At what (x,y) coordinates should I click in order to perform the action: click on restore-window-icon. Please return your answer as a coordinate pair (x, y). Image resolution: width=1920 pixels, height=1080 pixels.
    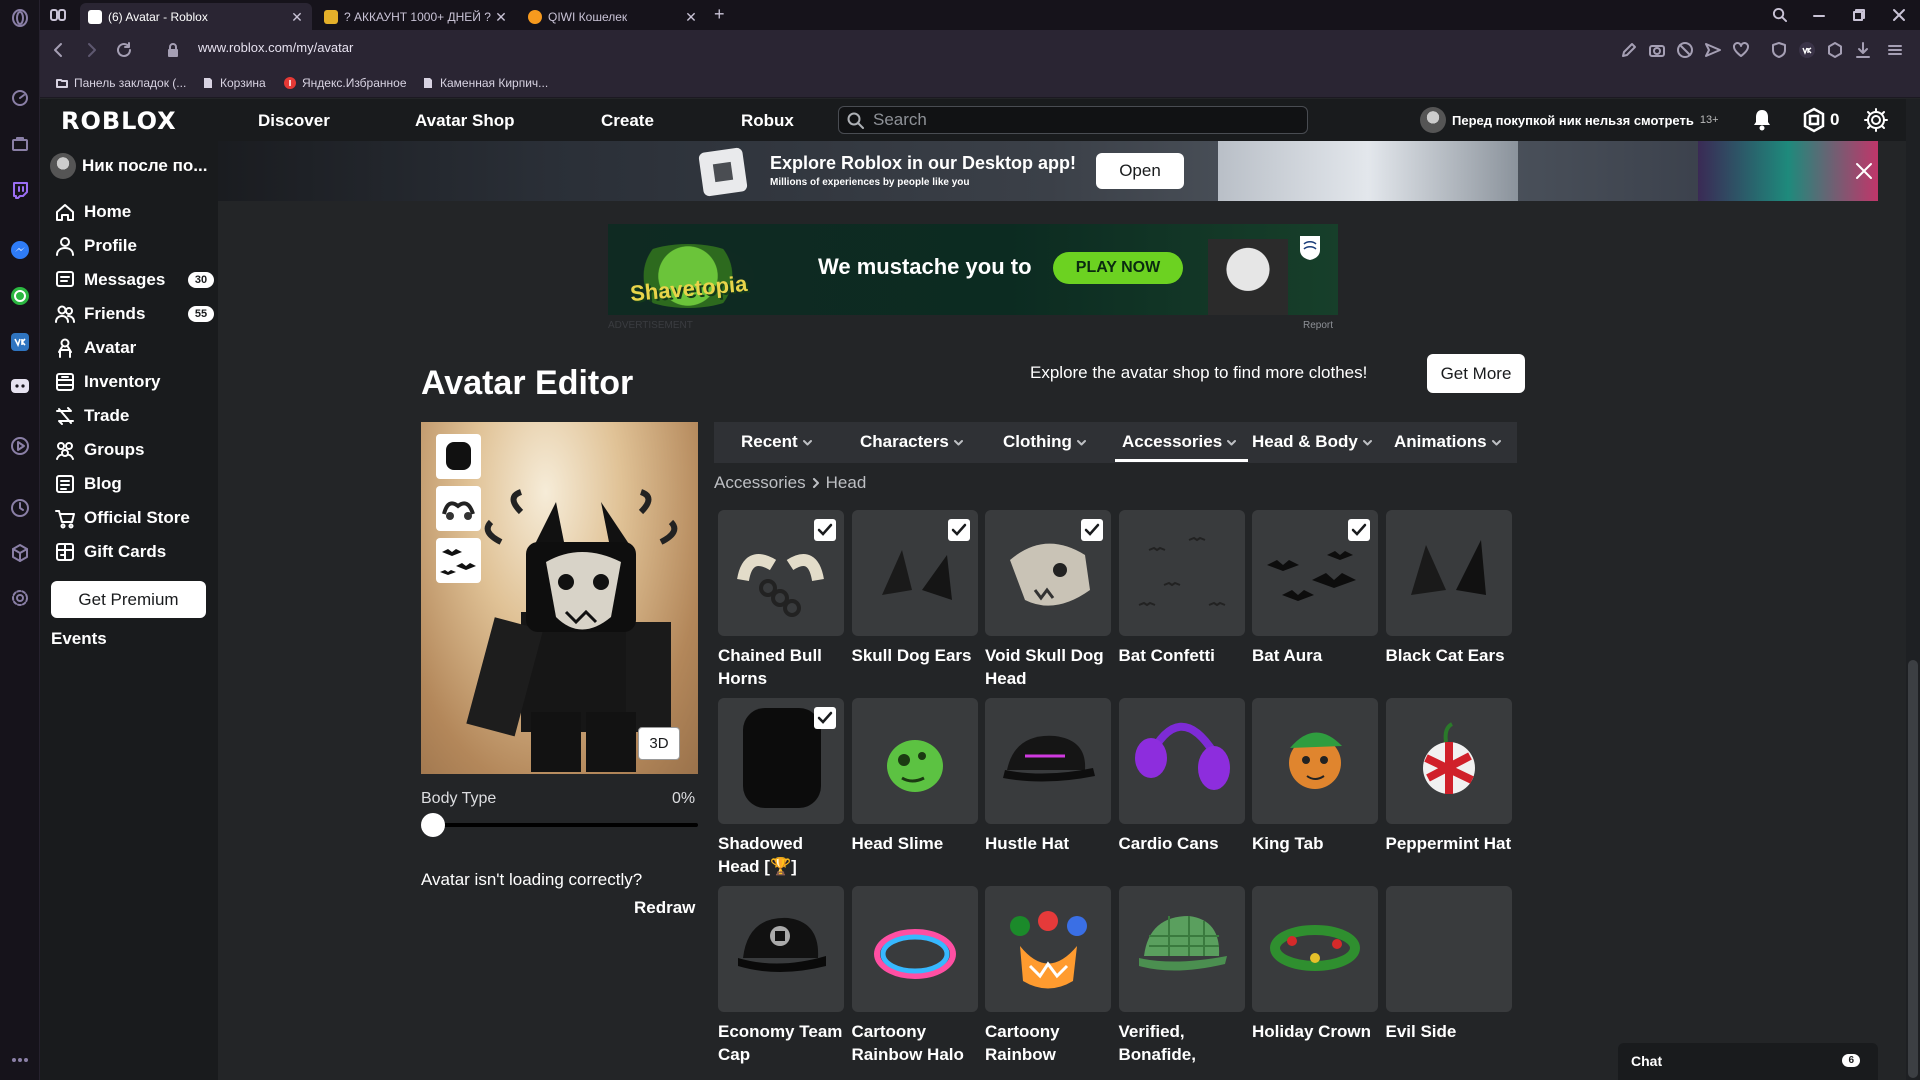
    Looking at the image, I should click on (1859, 15).